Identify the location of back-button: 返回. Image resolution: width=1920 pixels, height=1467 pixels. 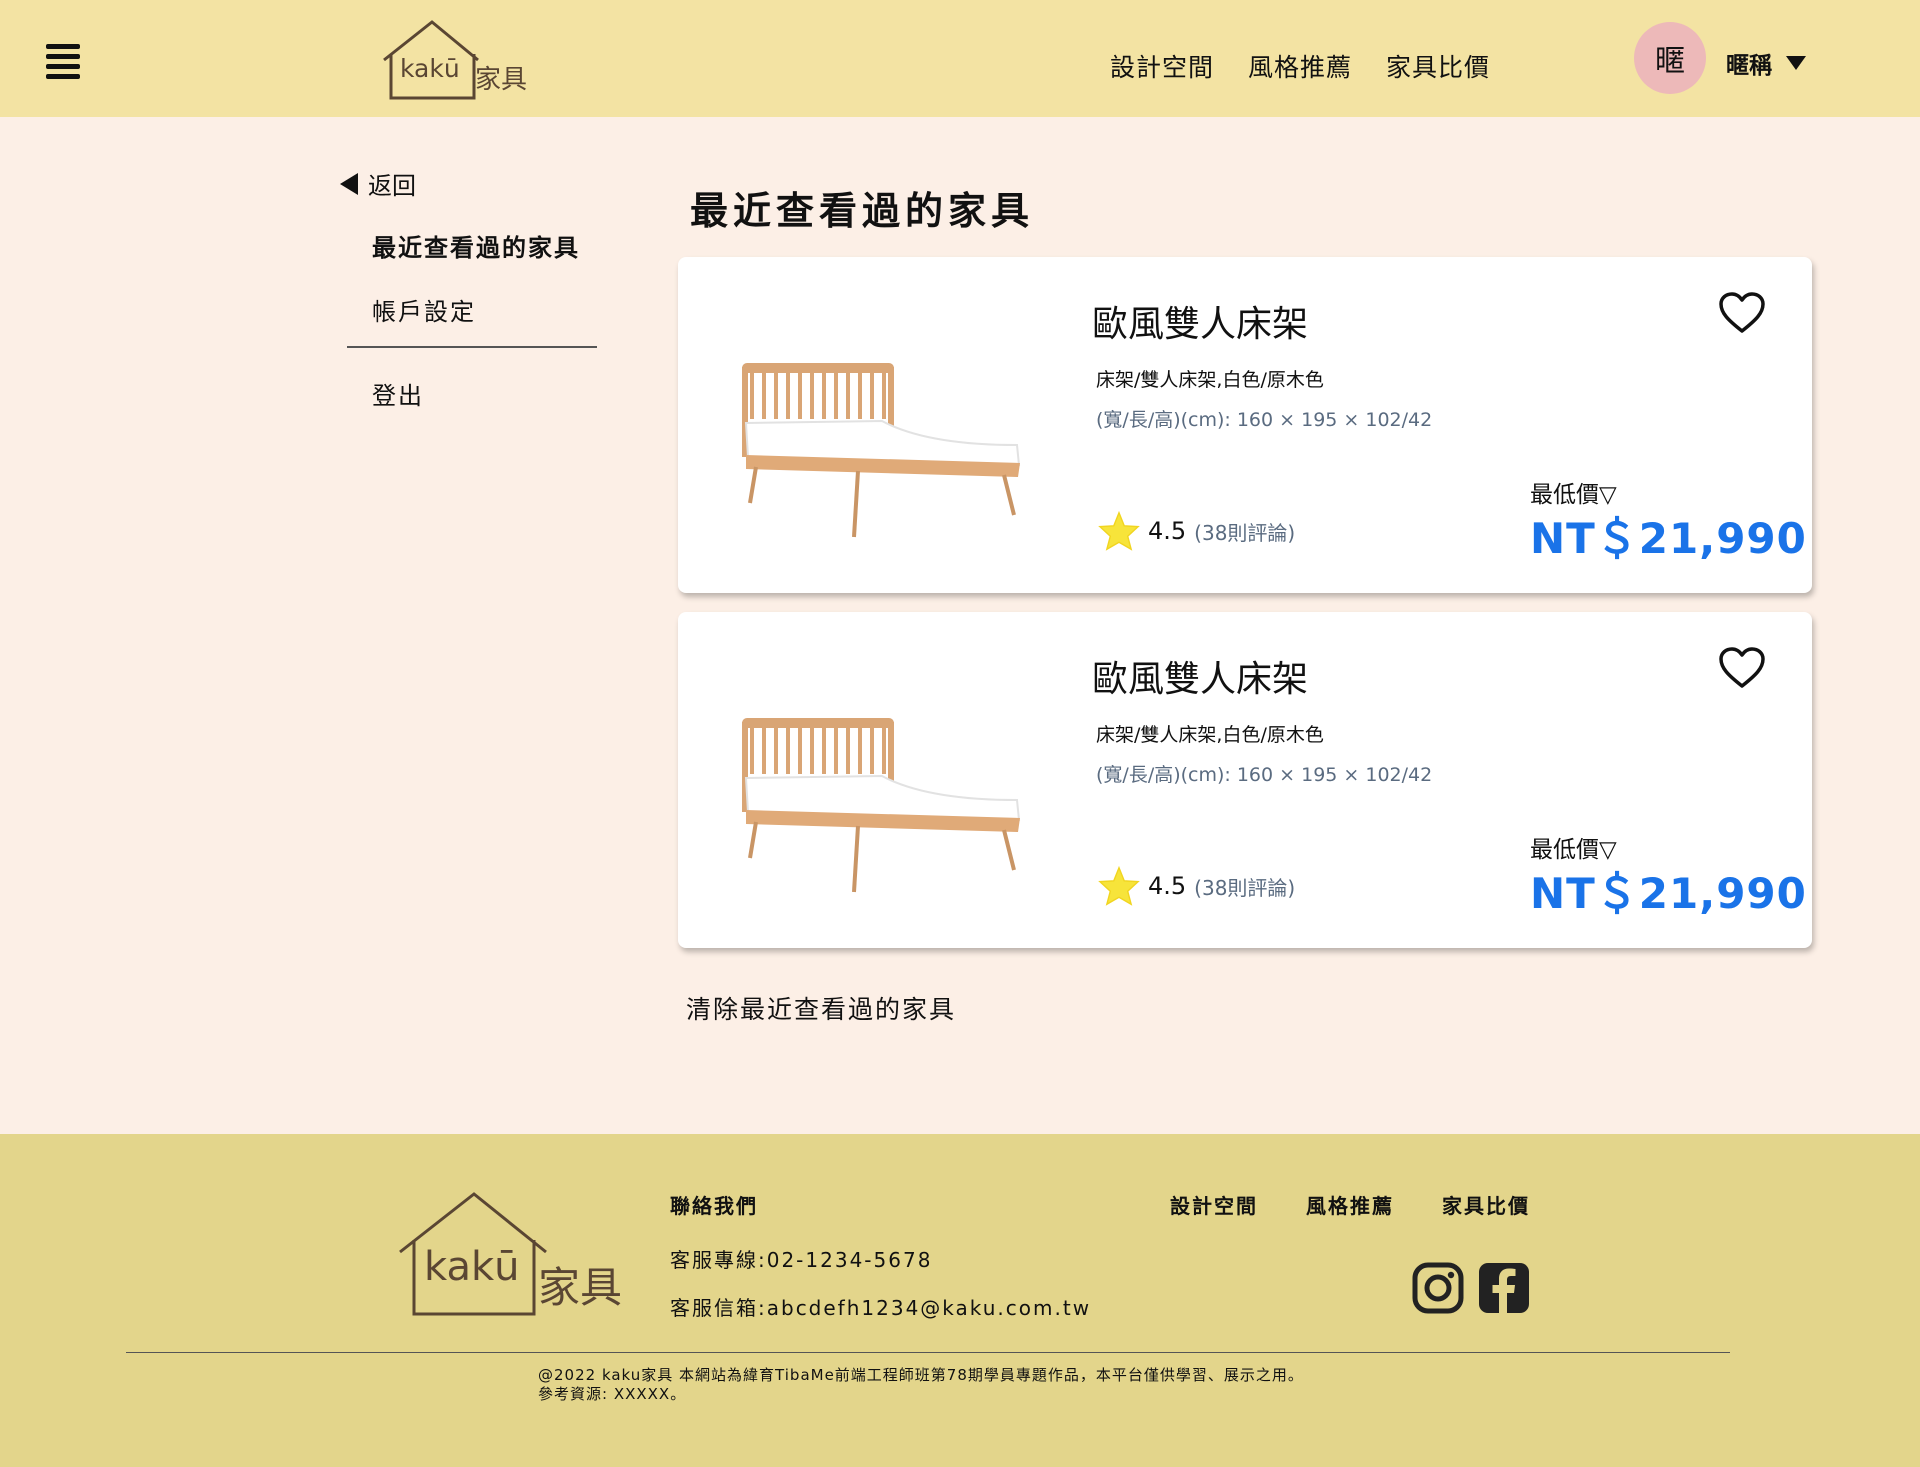
(378, 183).